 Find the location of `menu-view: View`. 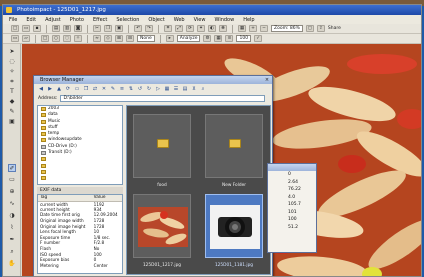

menu-view: View is located at coordinates (200, 20).